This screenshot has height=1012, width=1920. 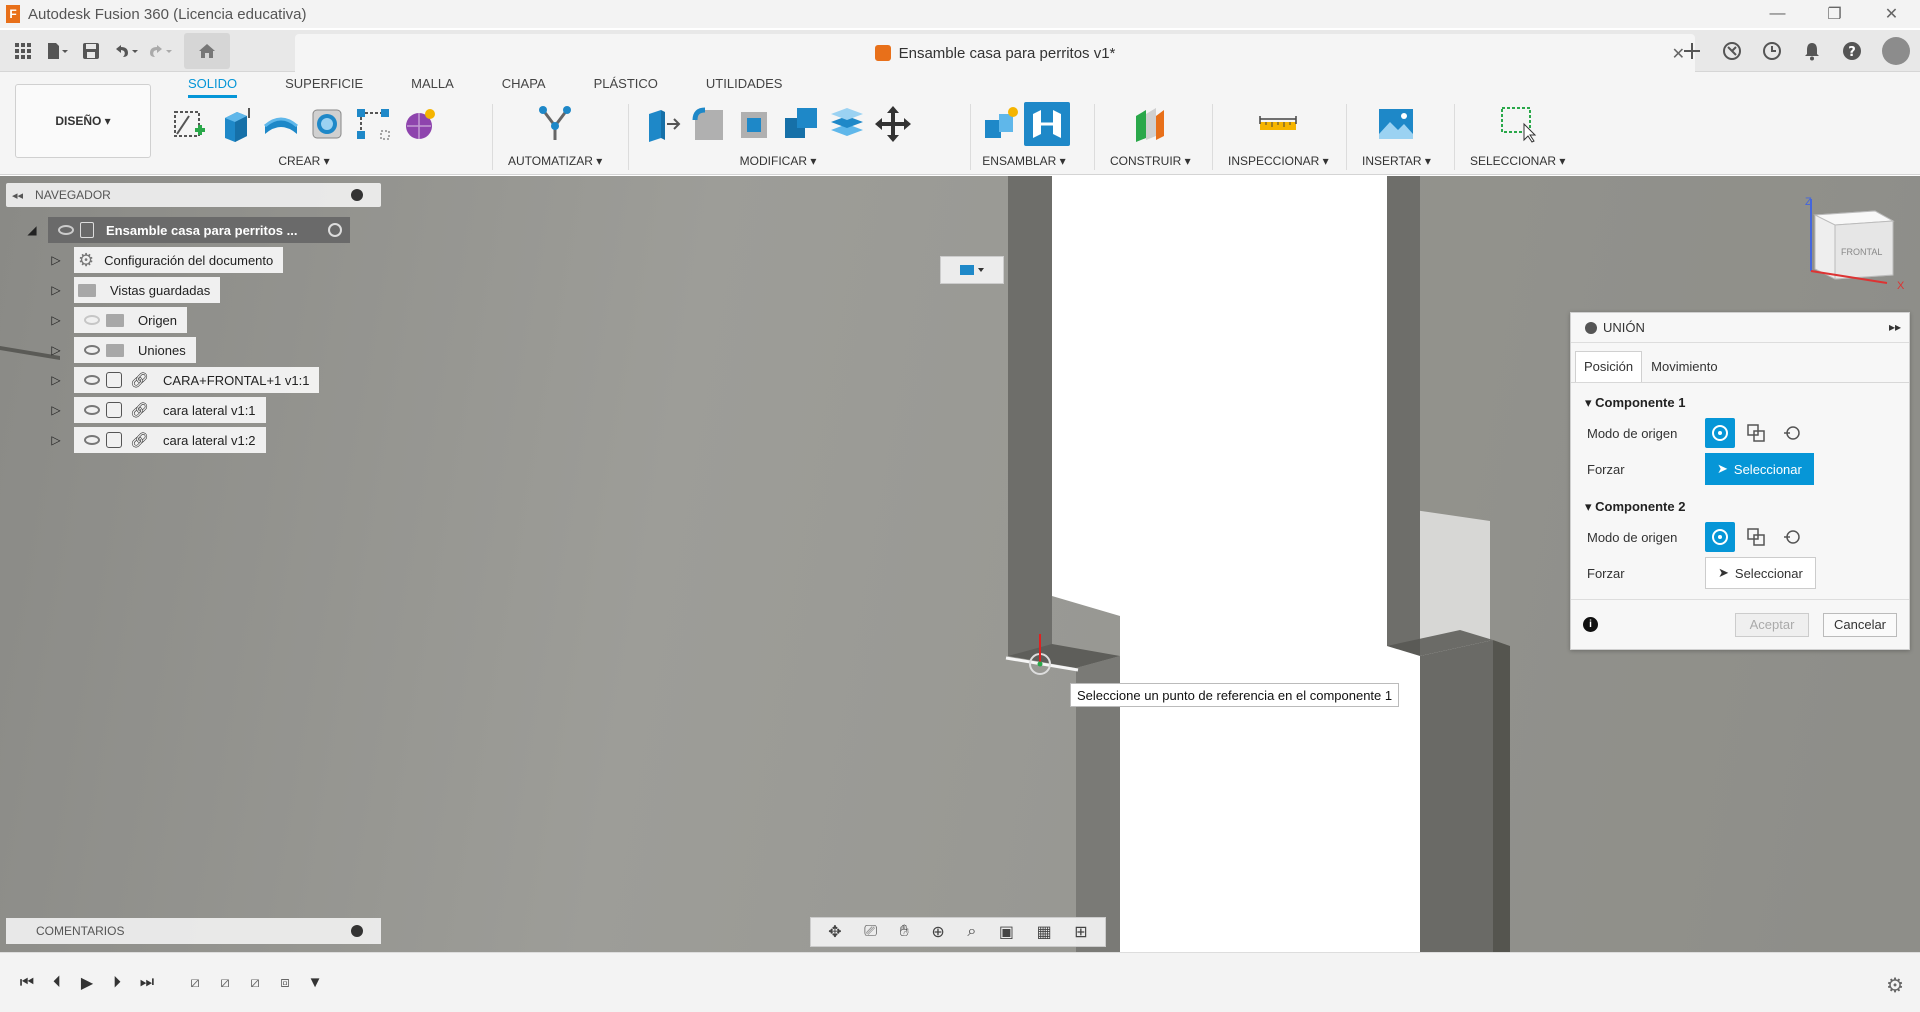 What do you see at coordinates (432, 85) in the screenshot?
I see `tab-malla: MALLA` at bounding box center [432, 85].